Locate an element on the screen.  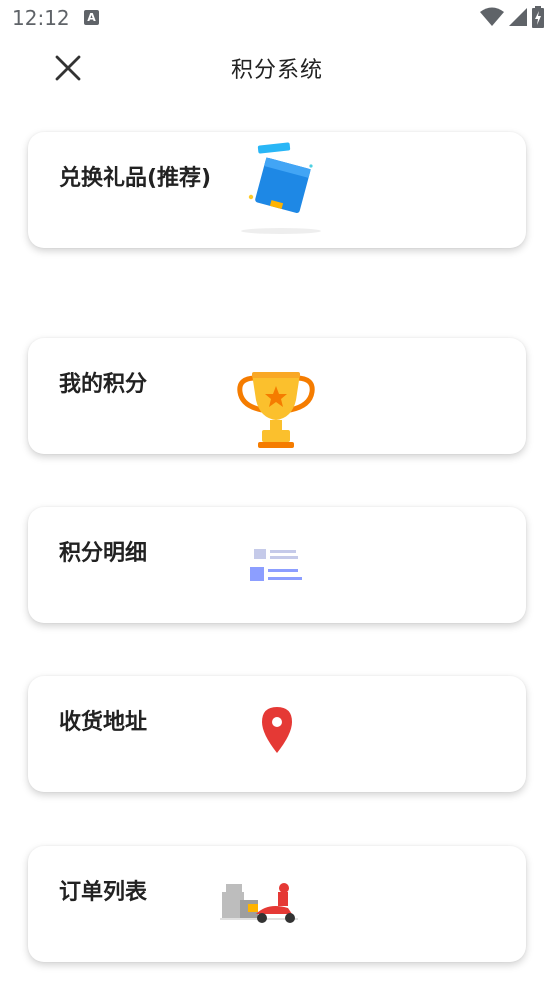
list-detail-icon is located at coordinates (276, 565).